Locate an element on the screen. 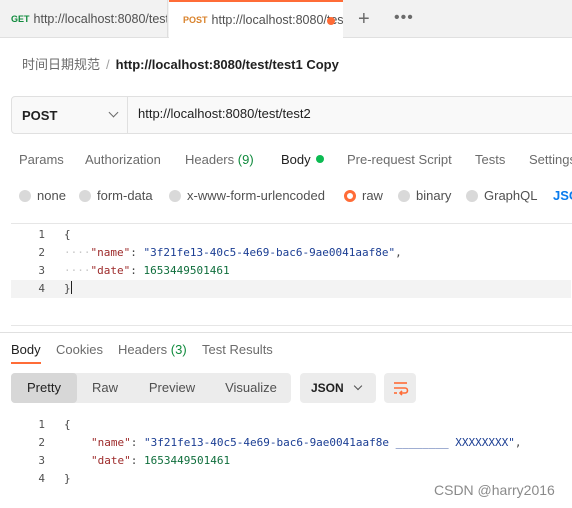  response-tab-body: Body is located at coordinates (26, 353).